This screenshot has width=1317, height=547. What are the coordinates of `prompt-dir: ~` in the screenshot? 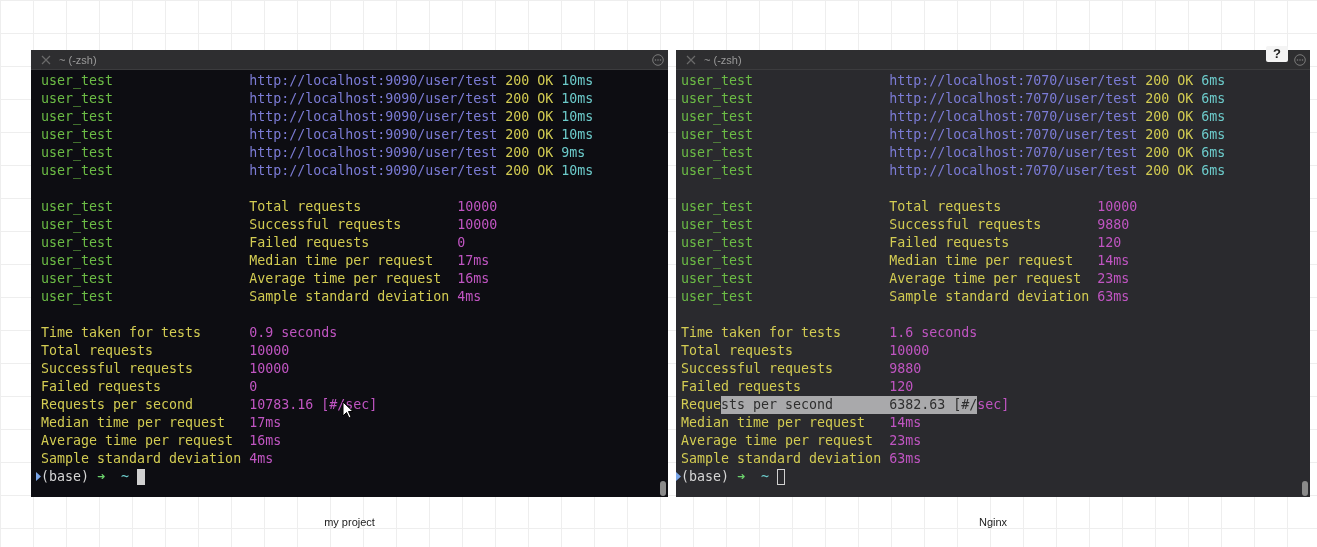 It's located at (125, 477).